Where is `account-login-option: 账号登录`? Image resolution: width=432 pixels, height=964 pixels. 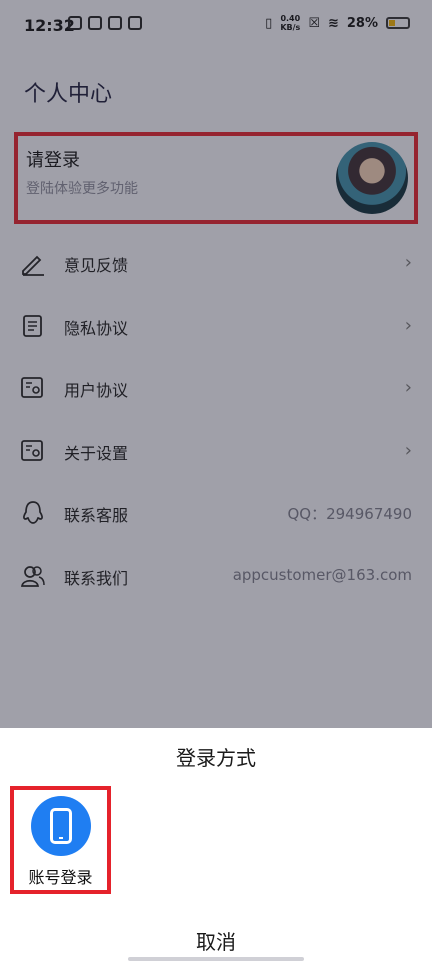 account-login-option: 账号登录 is located at coordinates (60, 840).